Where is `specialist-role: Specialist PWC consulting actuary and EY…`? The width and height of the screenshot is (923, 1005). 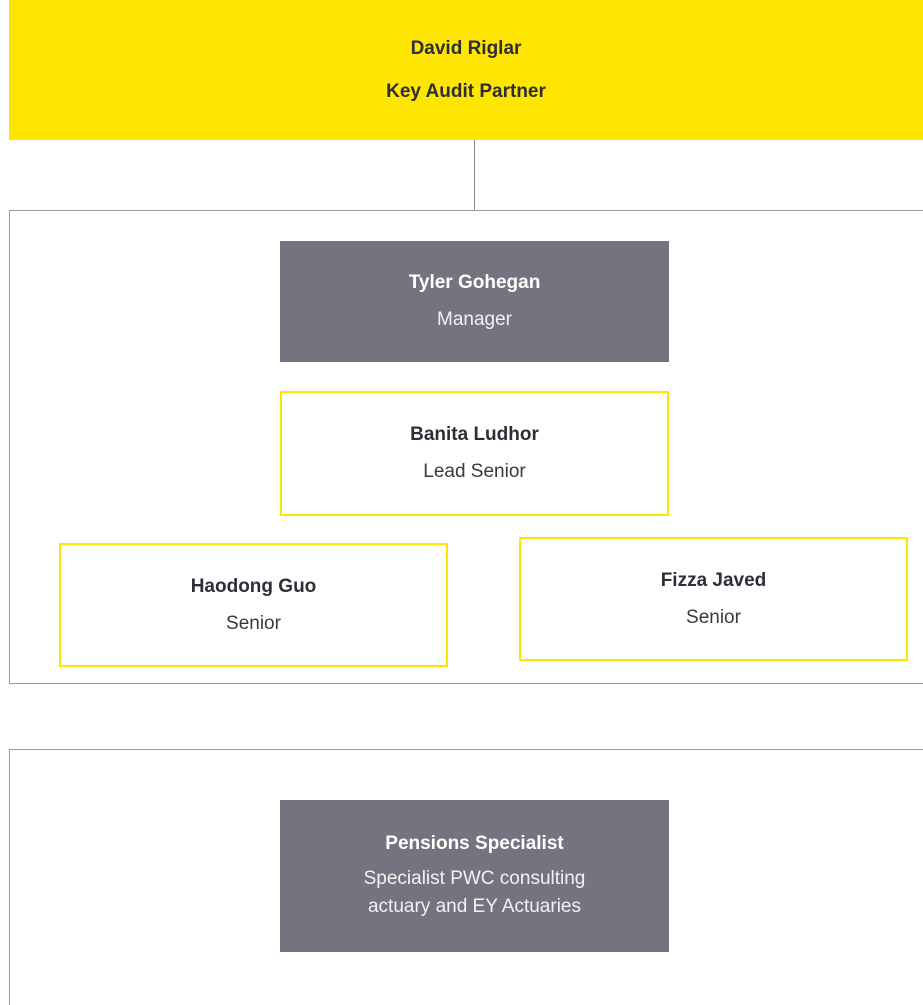
specialist-role: Specialist PWC consulting actuary and EY… is located at coordinates (474, 892).